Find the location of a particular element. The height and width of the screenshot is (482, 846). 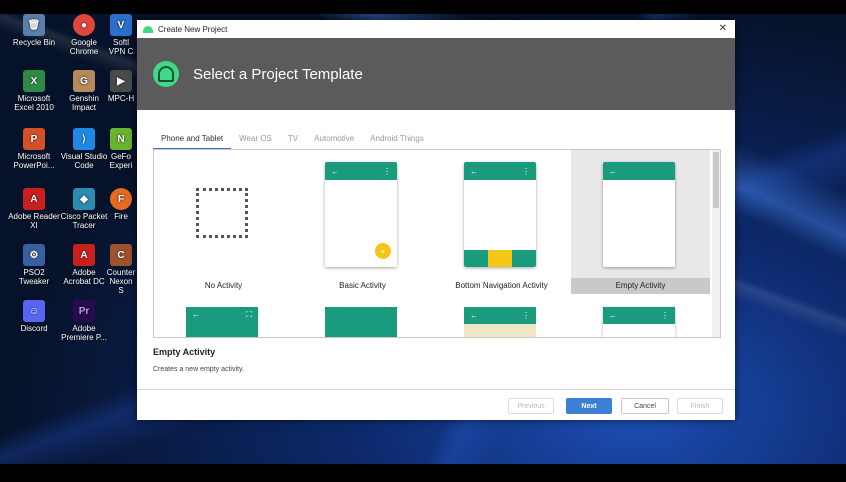

template-label: Empty Activity is located at coordinates (640, 286).